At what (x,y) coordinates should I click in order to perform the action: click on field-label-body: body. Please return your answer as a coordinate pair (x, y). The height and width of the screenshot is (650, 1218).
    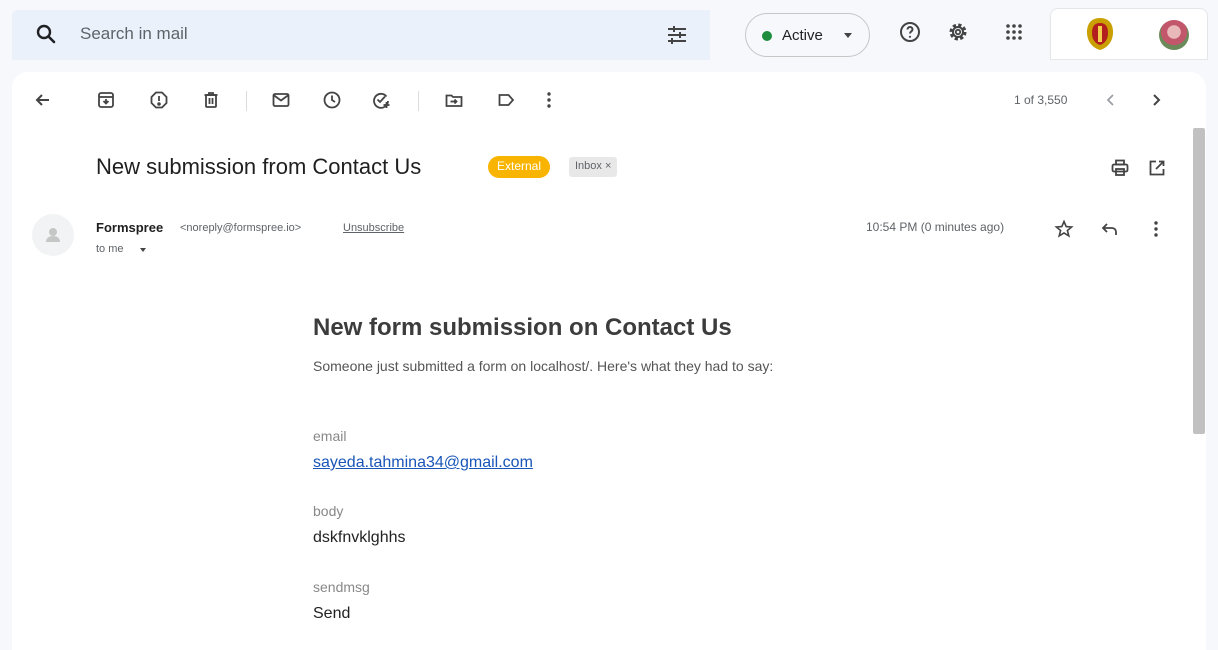
    Looking at the image, I should click on (328, 511).